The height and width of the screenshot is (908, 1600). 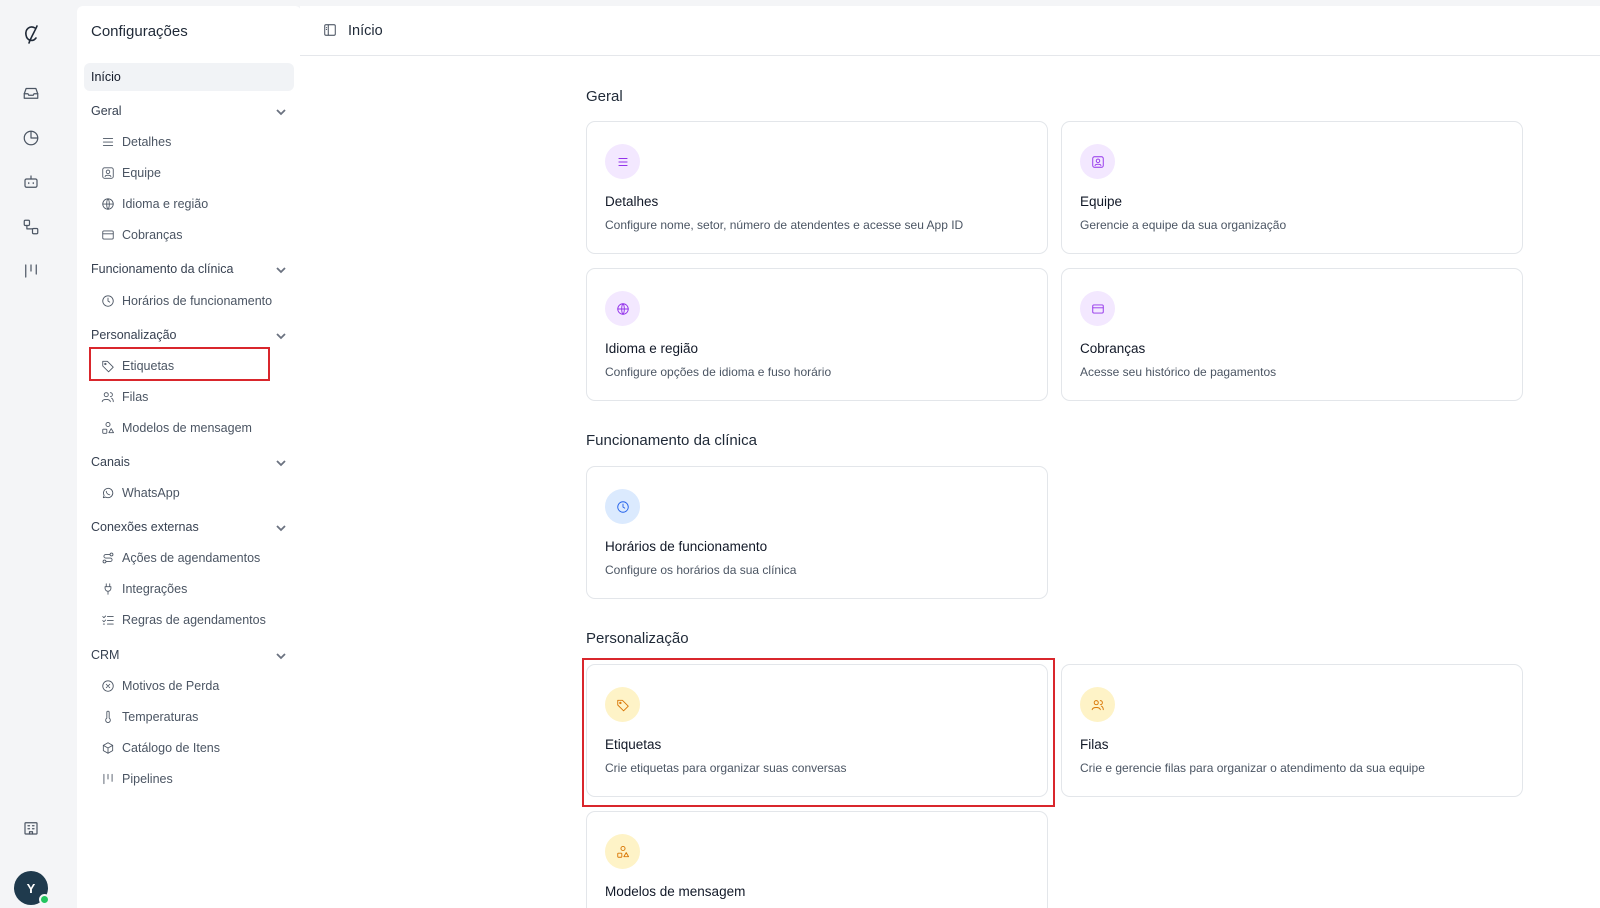 What do you see at coordinates (124, 397) in the screenshot?
I see `sidebar-item-filas: Filas` at bounding box center [124, 397].